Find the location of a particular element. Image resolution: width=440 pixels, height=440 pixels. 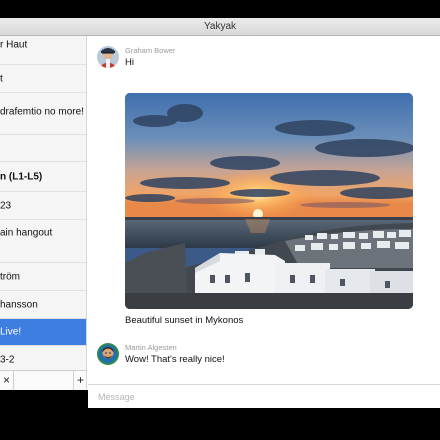

conversation-item: n (L1-L5) is located at coordinates (43, 177).